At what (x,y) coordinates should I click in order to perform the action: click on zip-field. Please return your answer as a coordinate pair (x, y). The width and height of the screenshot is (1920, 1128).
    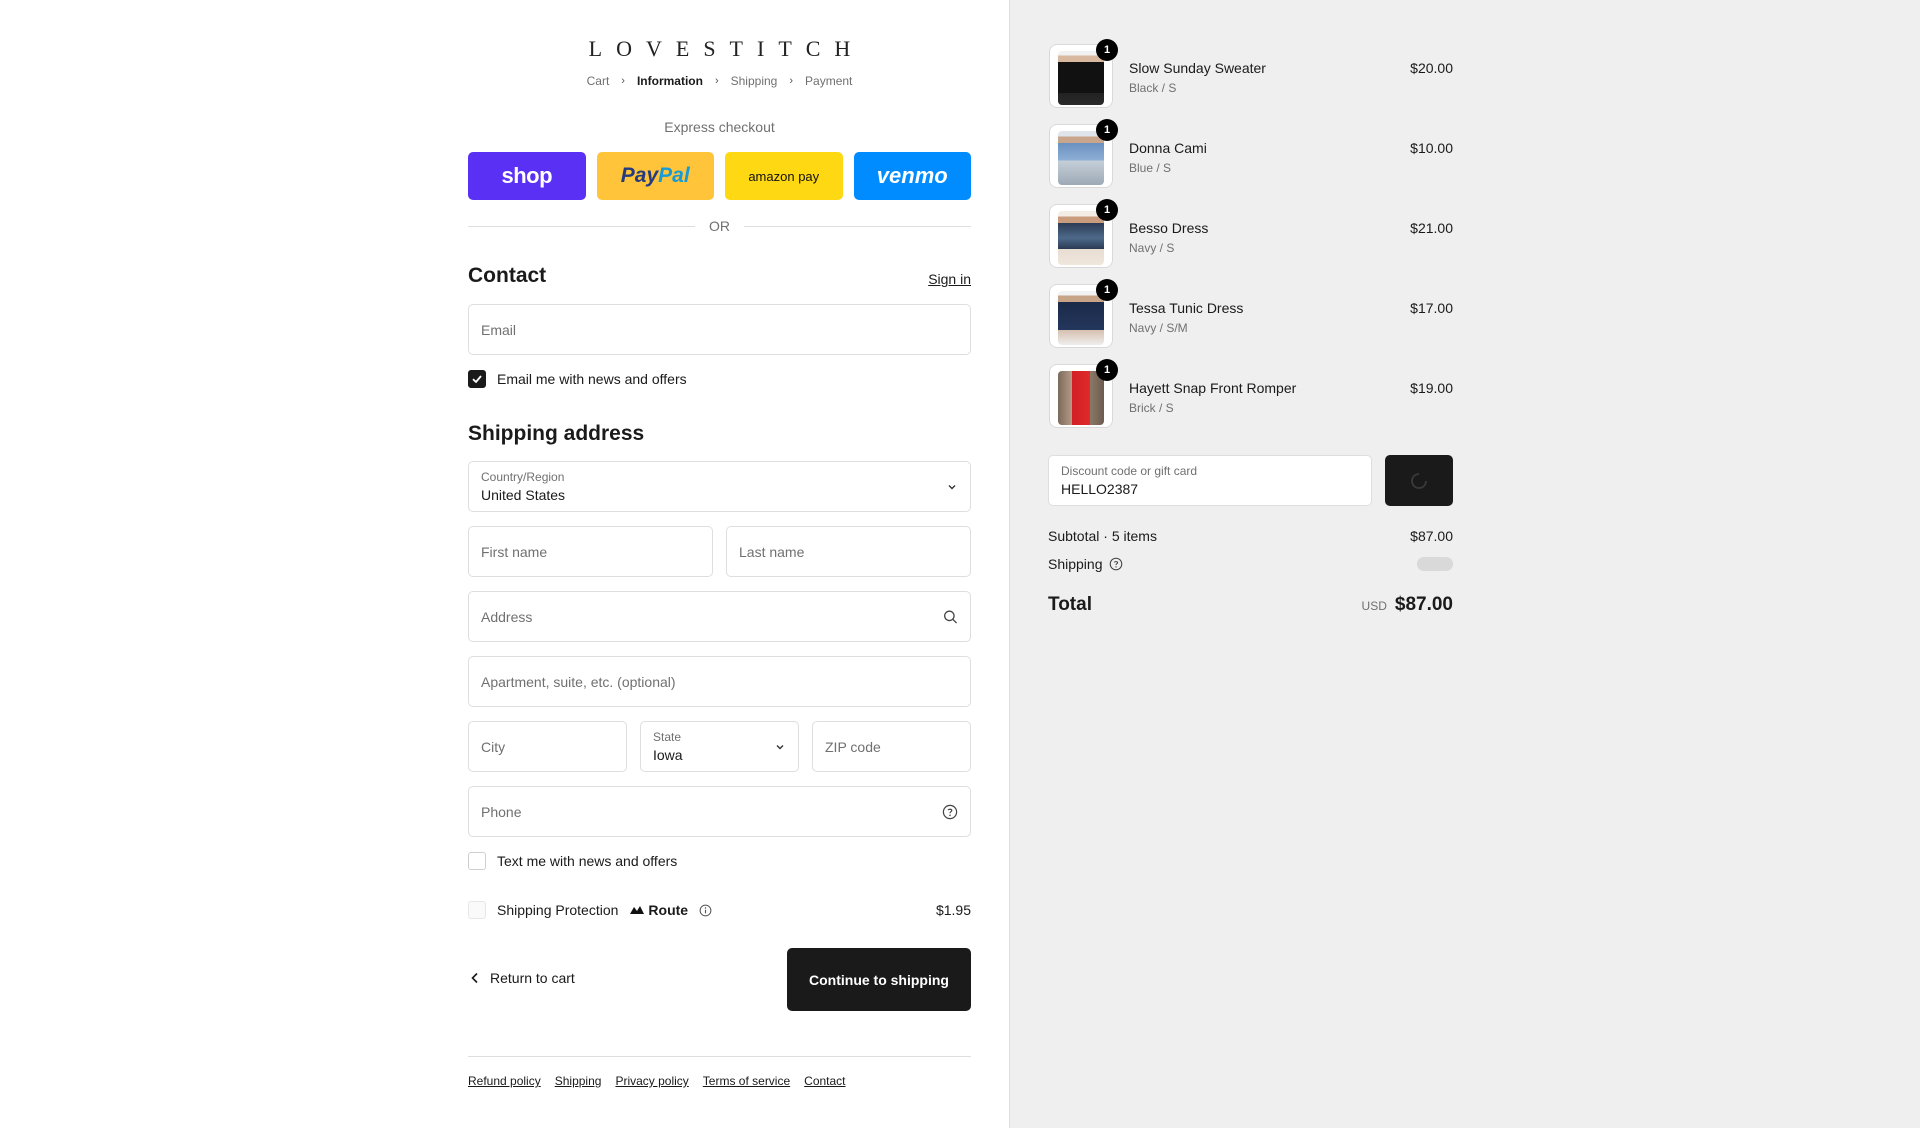
    Looking at the image, I should click on (891, 746).